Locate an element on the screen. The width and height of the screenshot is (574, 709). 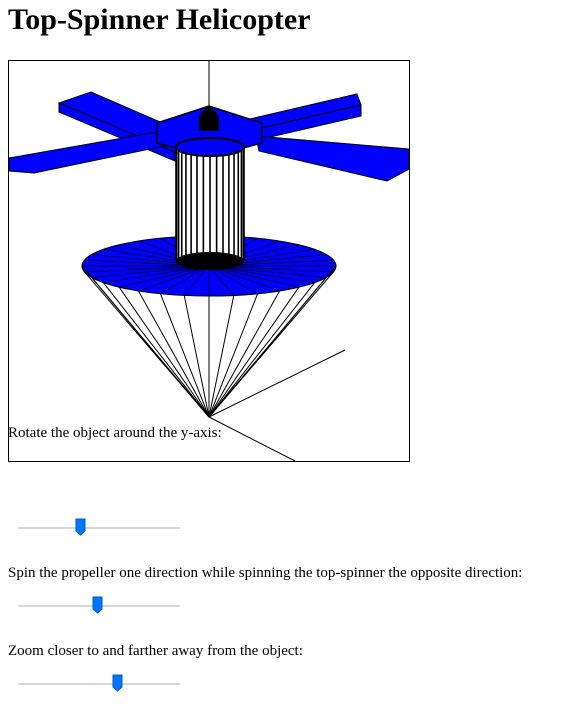
z-axis is located at coordinates (252, 438).